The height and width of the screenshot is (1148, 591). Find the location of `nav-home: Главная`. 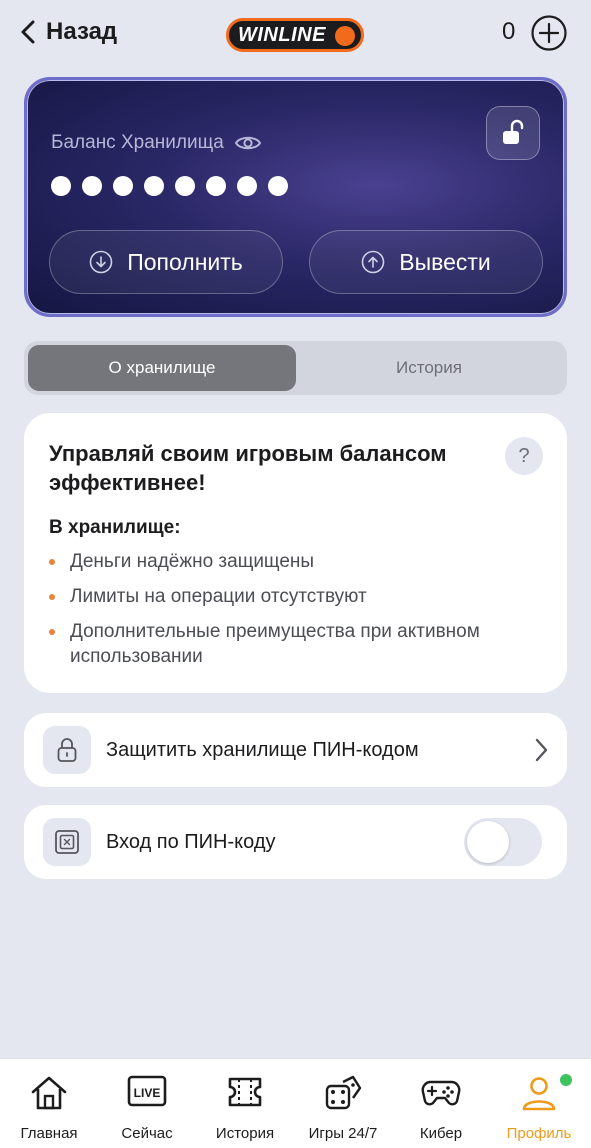

nav-home: Главная is located at coordinates (49, 1103).